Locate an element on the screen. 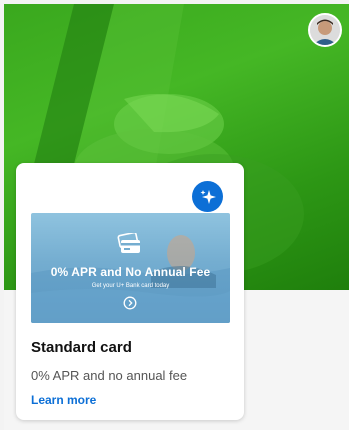 The image size is (349, 430). user-avatar-icon is located at coordinates (325, 30).